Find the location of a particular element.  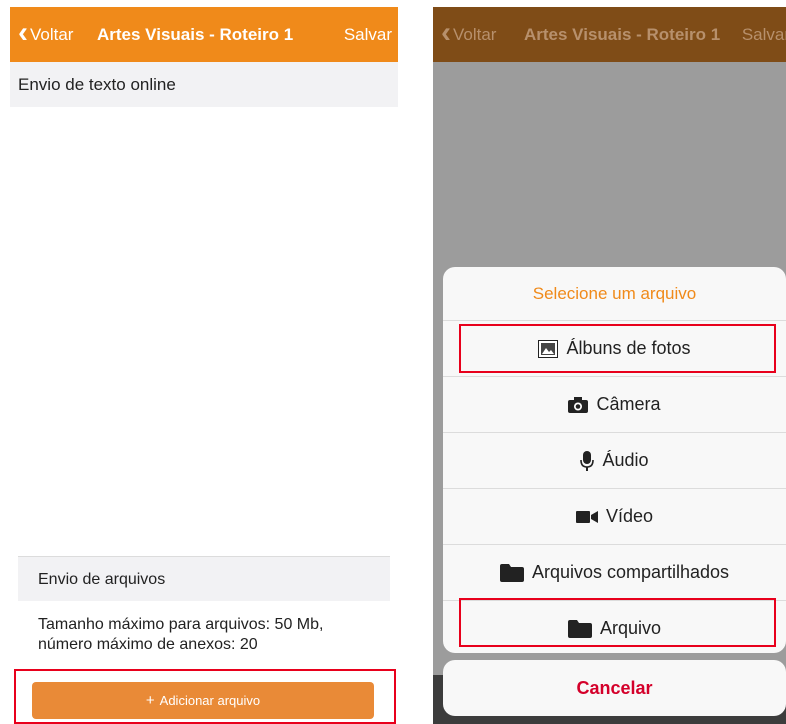

option-shared-files: Arquivos compartilhados is located at coordinates (614, 573).